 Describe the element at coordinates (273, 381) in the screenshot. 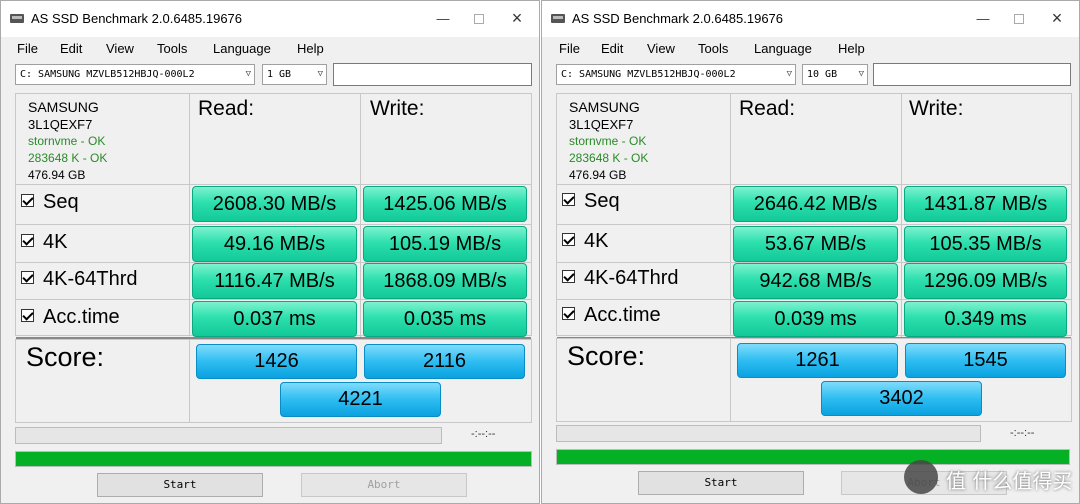

I see `score-panel: Score: 1426 2116 4221` at that location.